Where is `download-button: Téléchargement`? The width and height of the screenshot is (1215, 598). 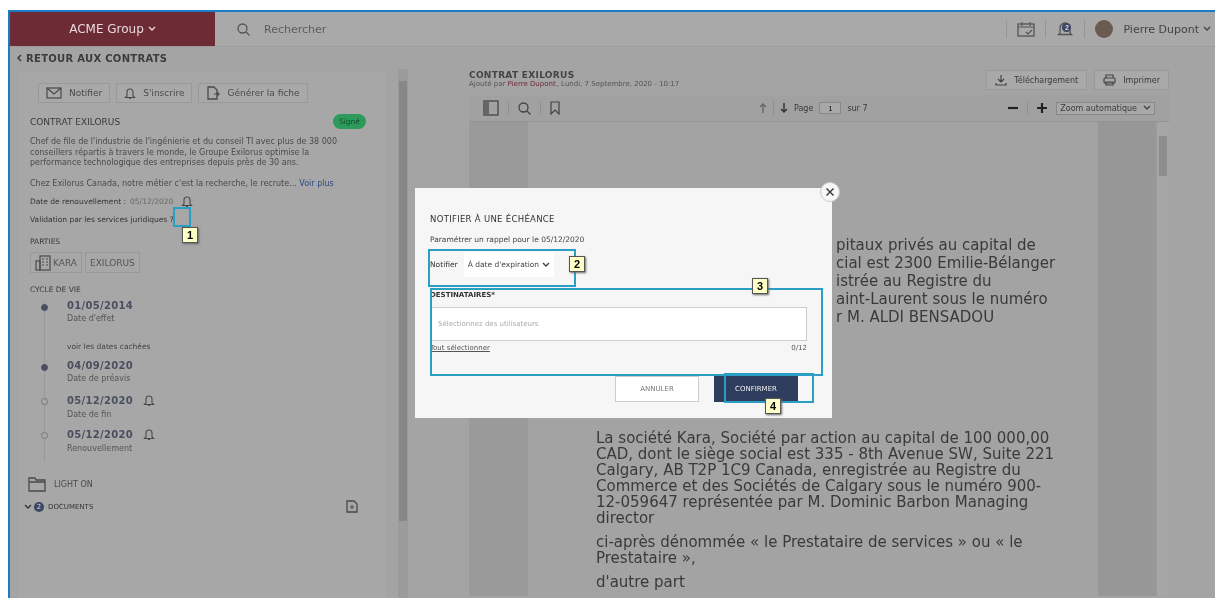 download-button: Téléchargement is located at coordinates (1037, 80).